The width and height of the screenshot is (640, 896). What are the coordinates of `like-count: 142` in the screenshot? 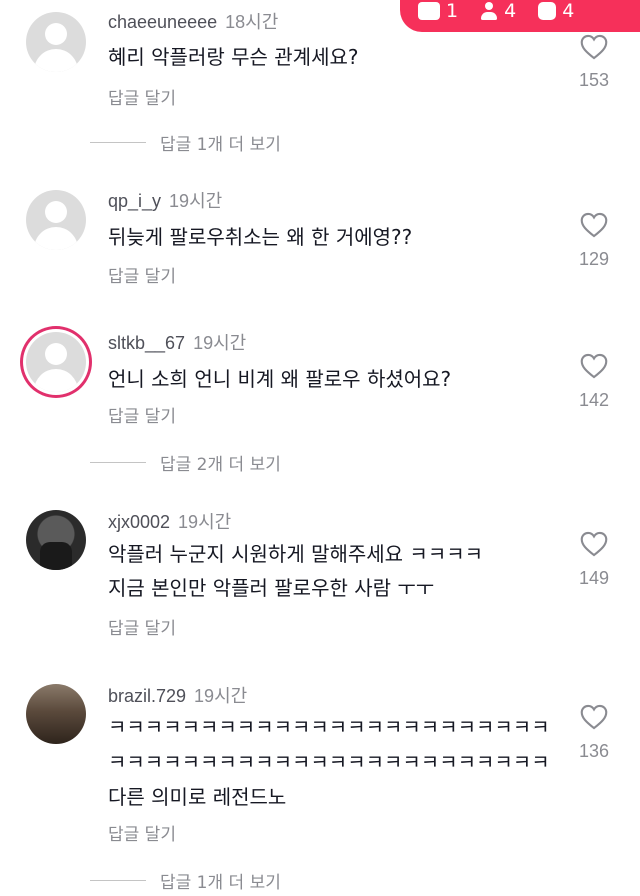 It's located at (594, 400).